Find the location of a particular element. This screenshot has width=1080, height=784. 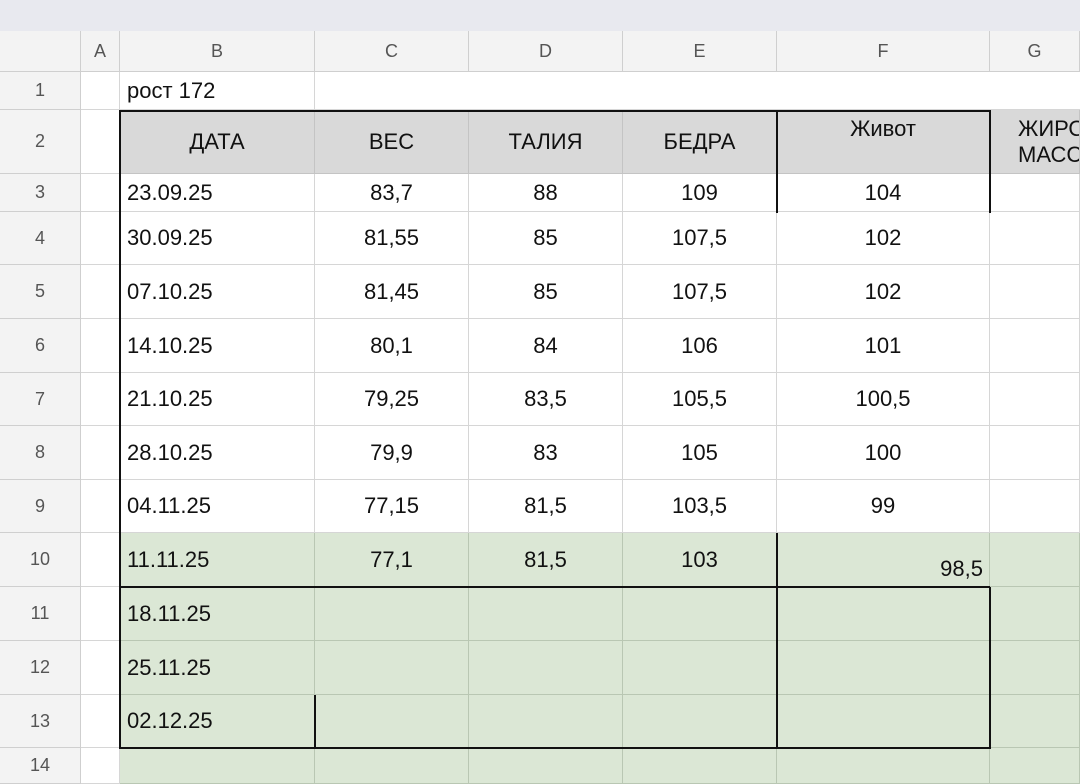

header-belly: Живот is located at coordinates (883, 142).